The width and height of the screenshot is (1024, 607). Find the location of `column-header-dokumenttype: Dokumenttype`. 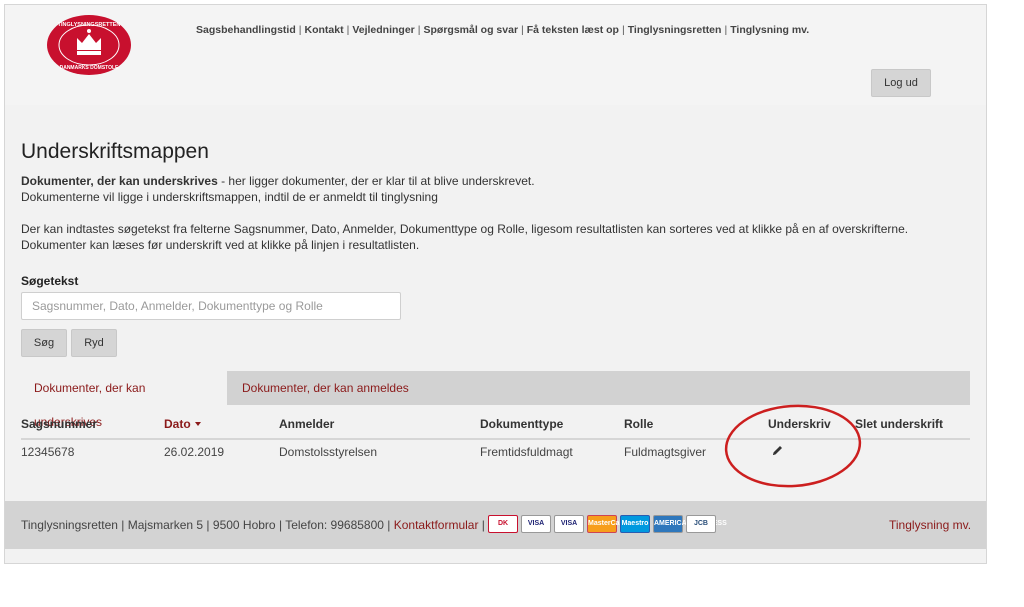

column-header-dokumenttype: Dokumenttype is located at coordinates (552, 424).